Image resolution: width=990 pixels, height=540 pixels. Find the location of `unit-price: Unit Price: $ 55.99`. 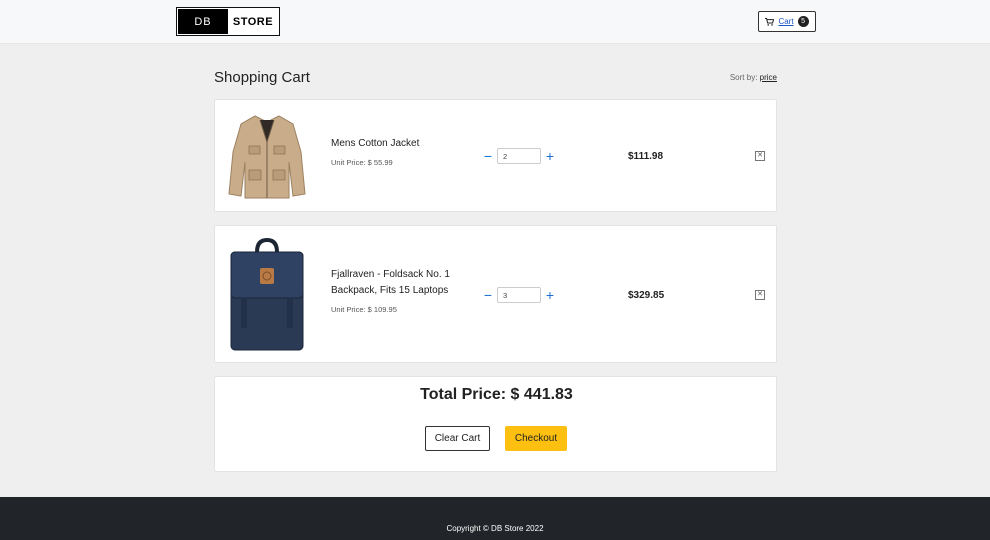

unit-price: Unit Price: $ 55.99 is located at coordinates (362, 162).